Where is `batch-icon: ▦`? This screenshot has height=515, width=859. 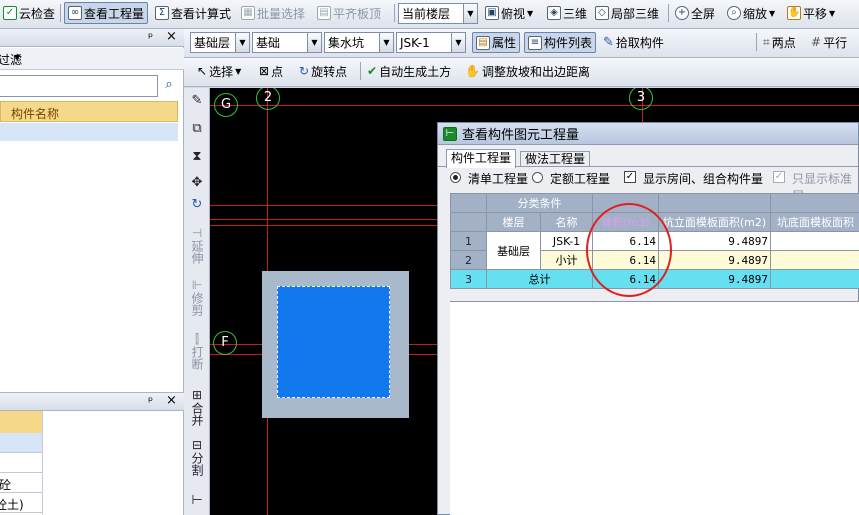
batch-icon: ▦ is located at coordinates (248, 13).